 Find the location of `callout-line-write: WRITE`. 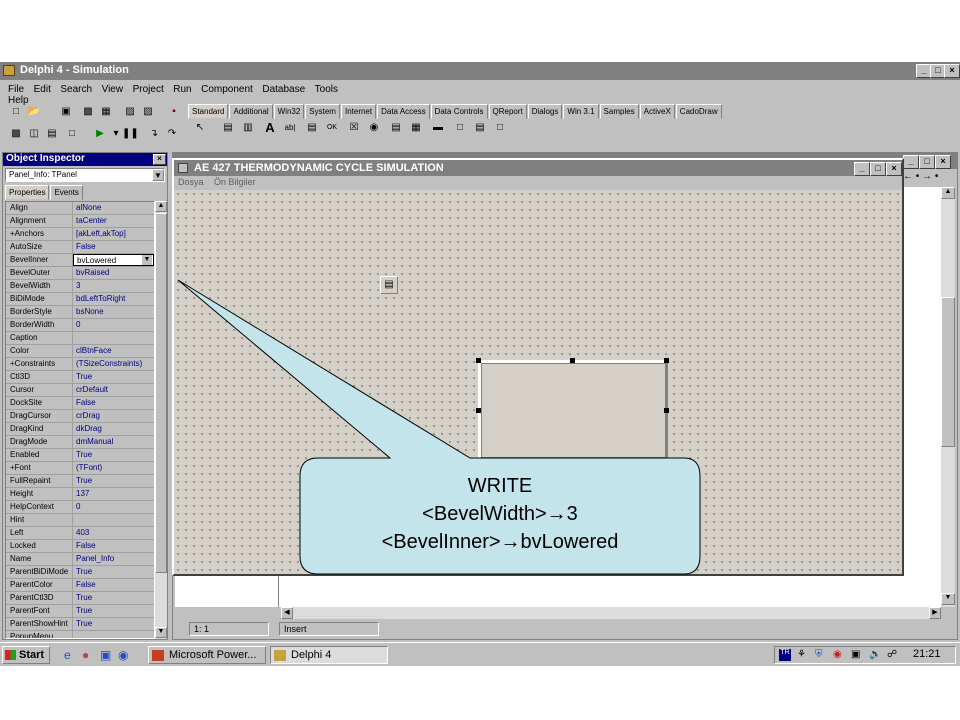

callout-line-write: WRITE is located at coordinates (500, 486).